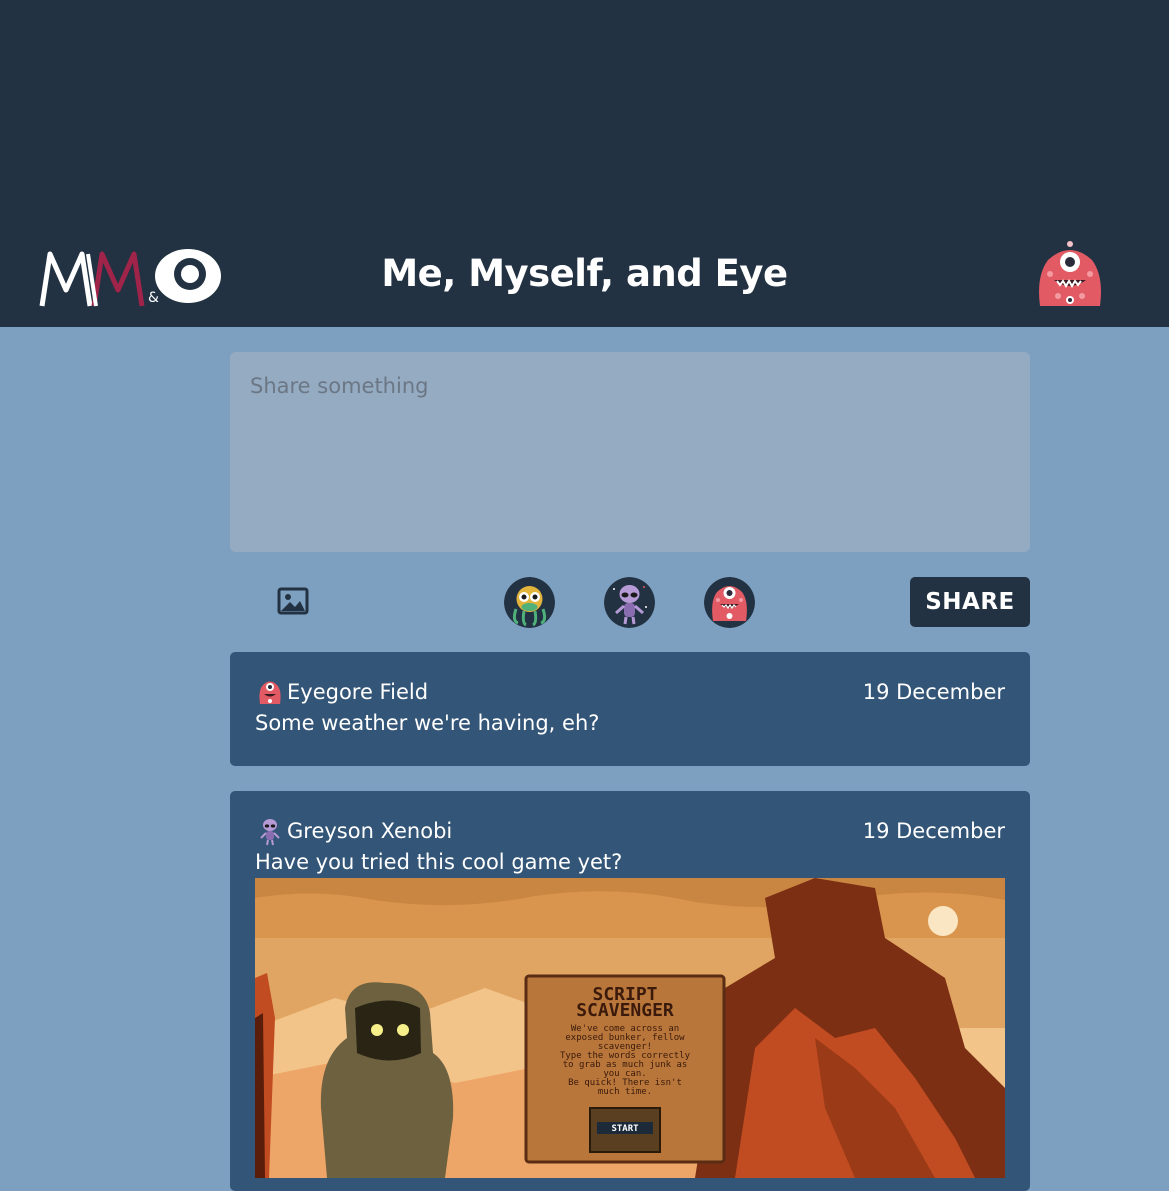 Image resolution: width=1169 pixels, height=1191 pixels. I want to click on page-title: Me, Myself, and Eye, so click(584, 273).